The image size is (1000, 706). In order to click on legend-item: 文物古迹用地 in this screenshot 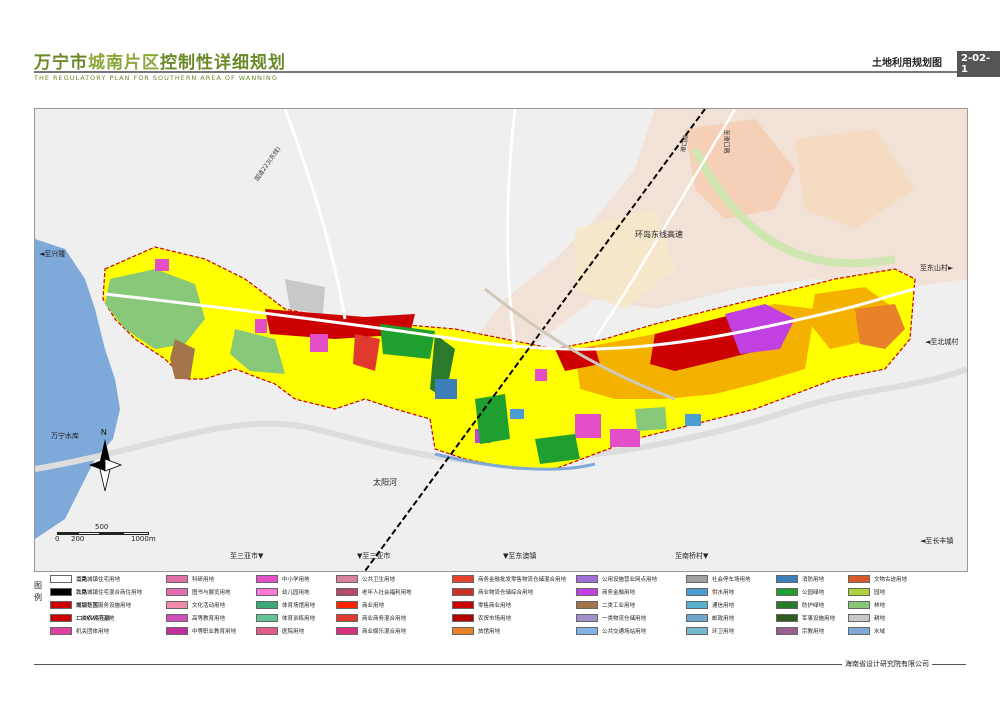, I will do `click(877, 579)`.